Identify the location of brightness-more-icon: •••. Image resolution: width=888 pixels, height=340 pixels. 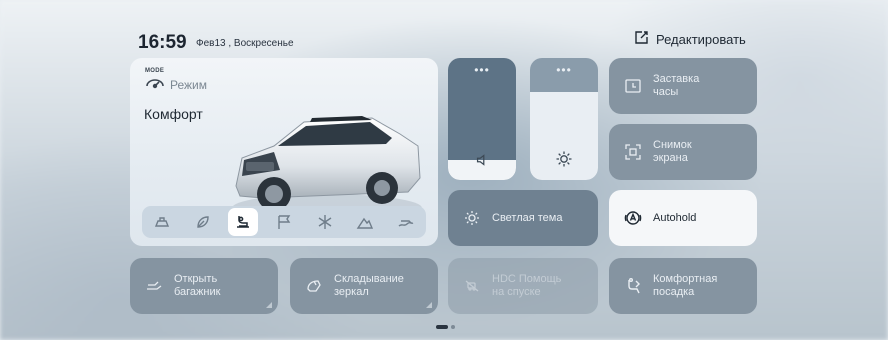
(564, 70).